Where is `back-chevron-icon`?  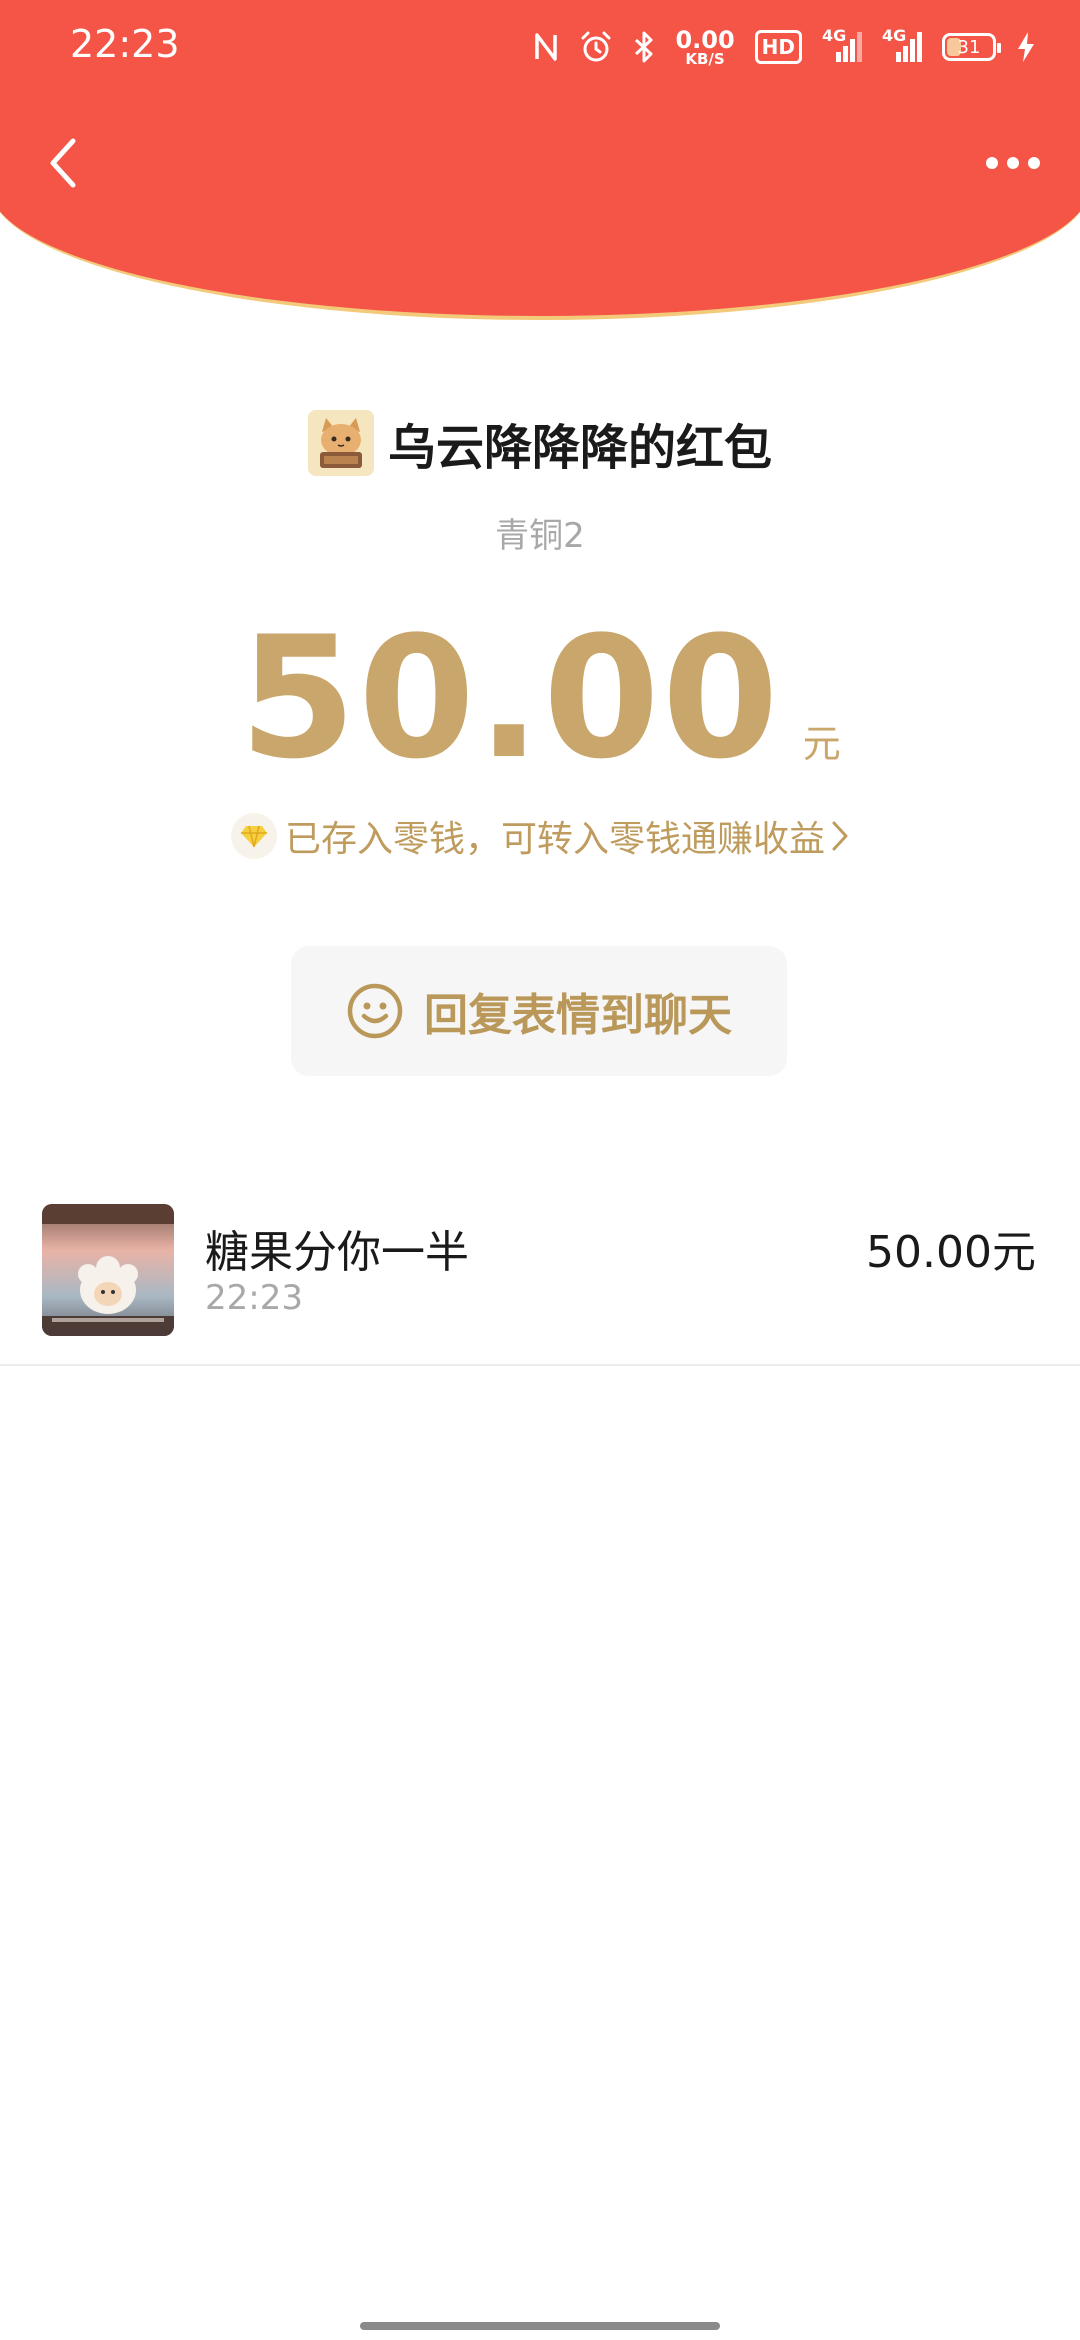
back-chevron-icon is located at coordinates (63, 163).